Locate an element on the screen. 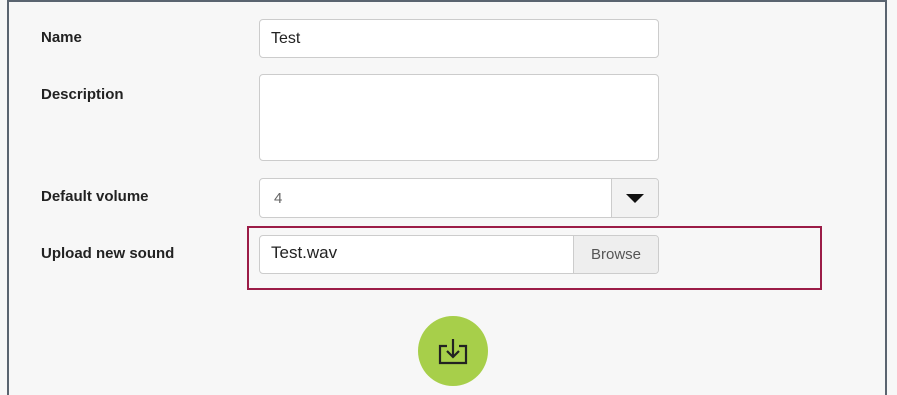 This screenshot has width=897, height=395. default-volume-value: 4 is located at coordinates (278, 198).